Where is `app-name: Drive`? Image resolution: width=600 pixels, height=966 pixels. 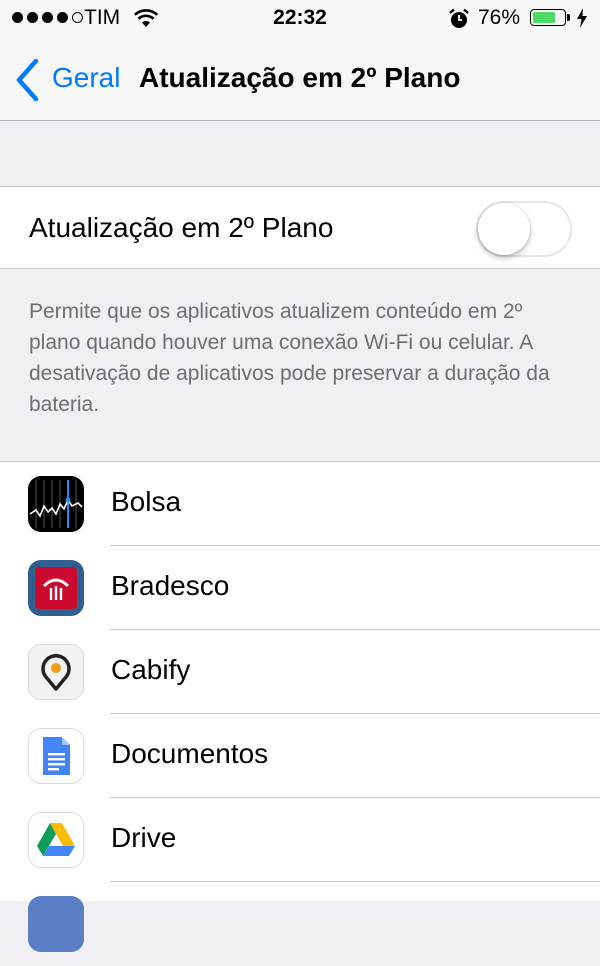
app-name: Drive is located at coordinates (144, 837).